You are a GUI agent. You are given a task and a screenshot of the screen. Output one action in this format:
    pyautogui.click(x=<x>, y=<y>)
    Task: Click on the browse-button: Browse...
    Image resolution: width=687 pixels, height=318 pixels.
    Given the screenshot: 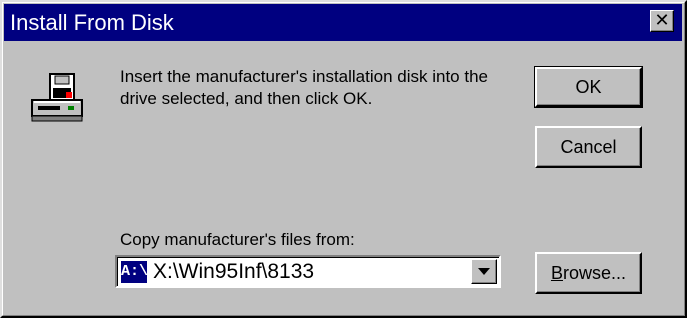 What is the action you would take?
    pyautogui.click(x=588, y=273)
    